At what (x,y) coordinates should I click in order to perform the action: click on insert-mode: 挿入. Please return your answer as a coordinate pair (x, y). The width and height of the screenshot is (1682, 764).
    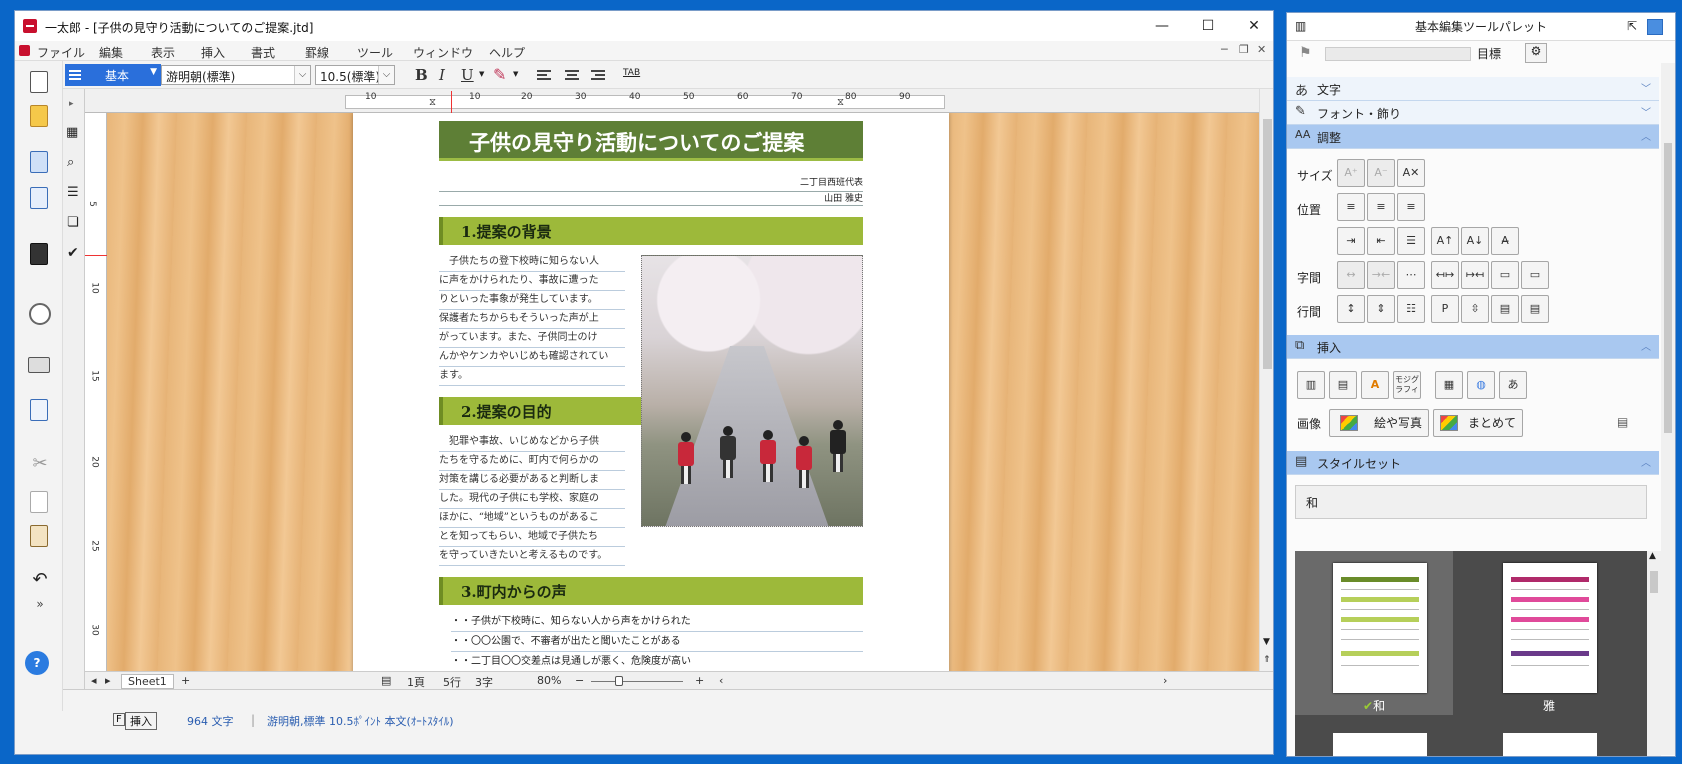
    Looking at the image, I should click on (141, 721).